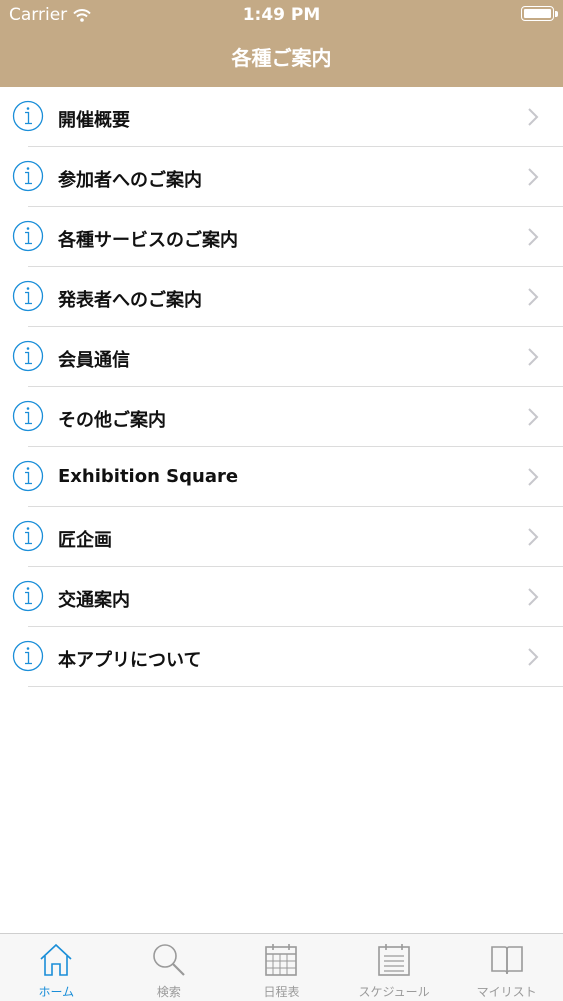  Describe the element at coordinates (130, 300) in the screenshot. I see `list-item-label: 発表者へのご案内` at that location.